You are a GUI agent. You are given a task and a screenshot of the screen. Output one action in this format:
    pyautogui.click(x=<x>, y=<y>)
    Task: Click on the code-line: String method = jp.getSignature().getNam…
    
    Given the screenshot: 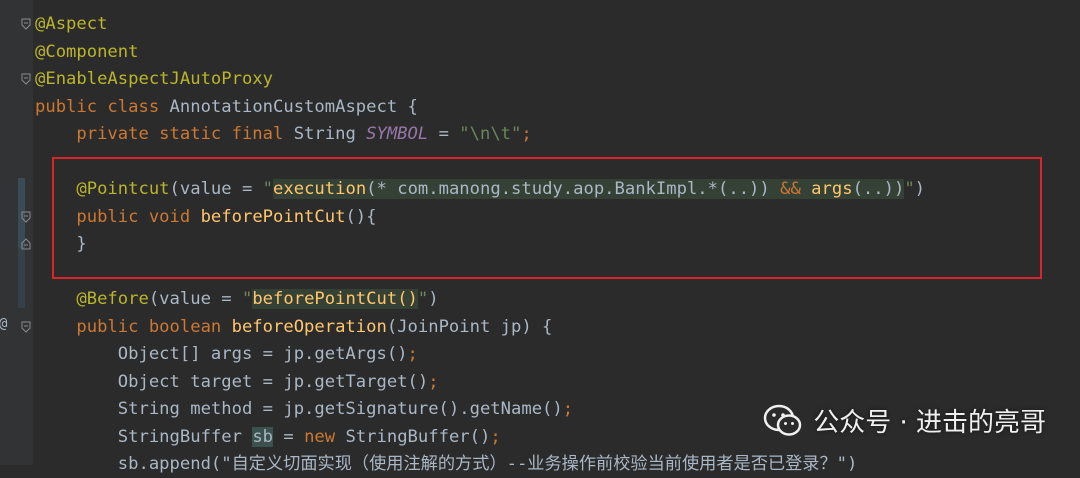 What is the action you would take?
    pyautogui.click(x=304, y=409)
    